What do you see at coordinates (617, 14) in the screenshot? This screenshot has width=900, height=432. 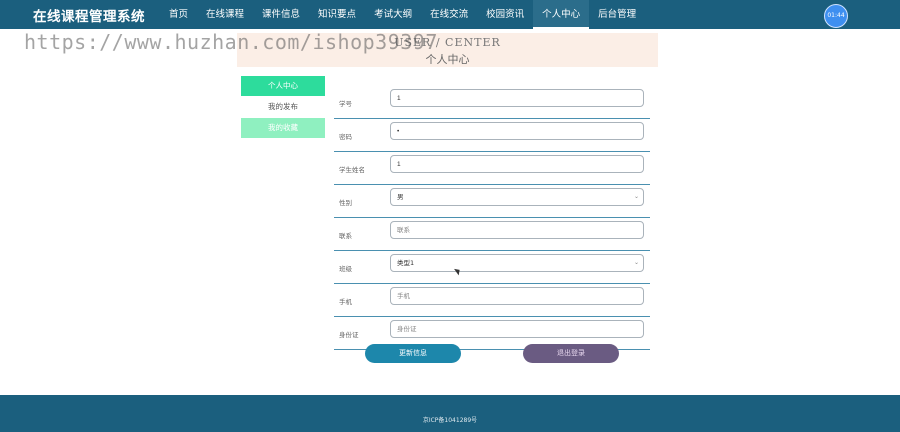 I see `nav-admin: 后台管理` at bounding box center [617, 14].